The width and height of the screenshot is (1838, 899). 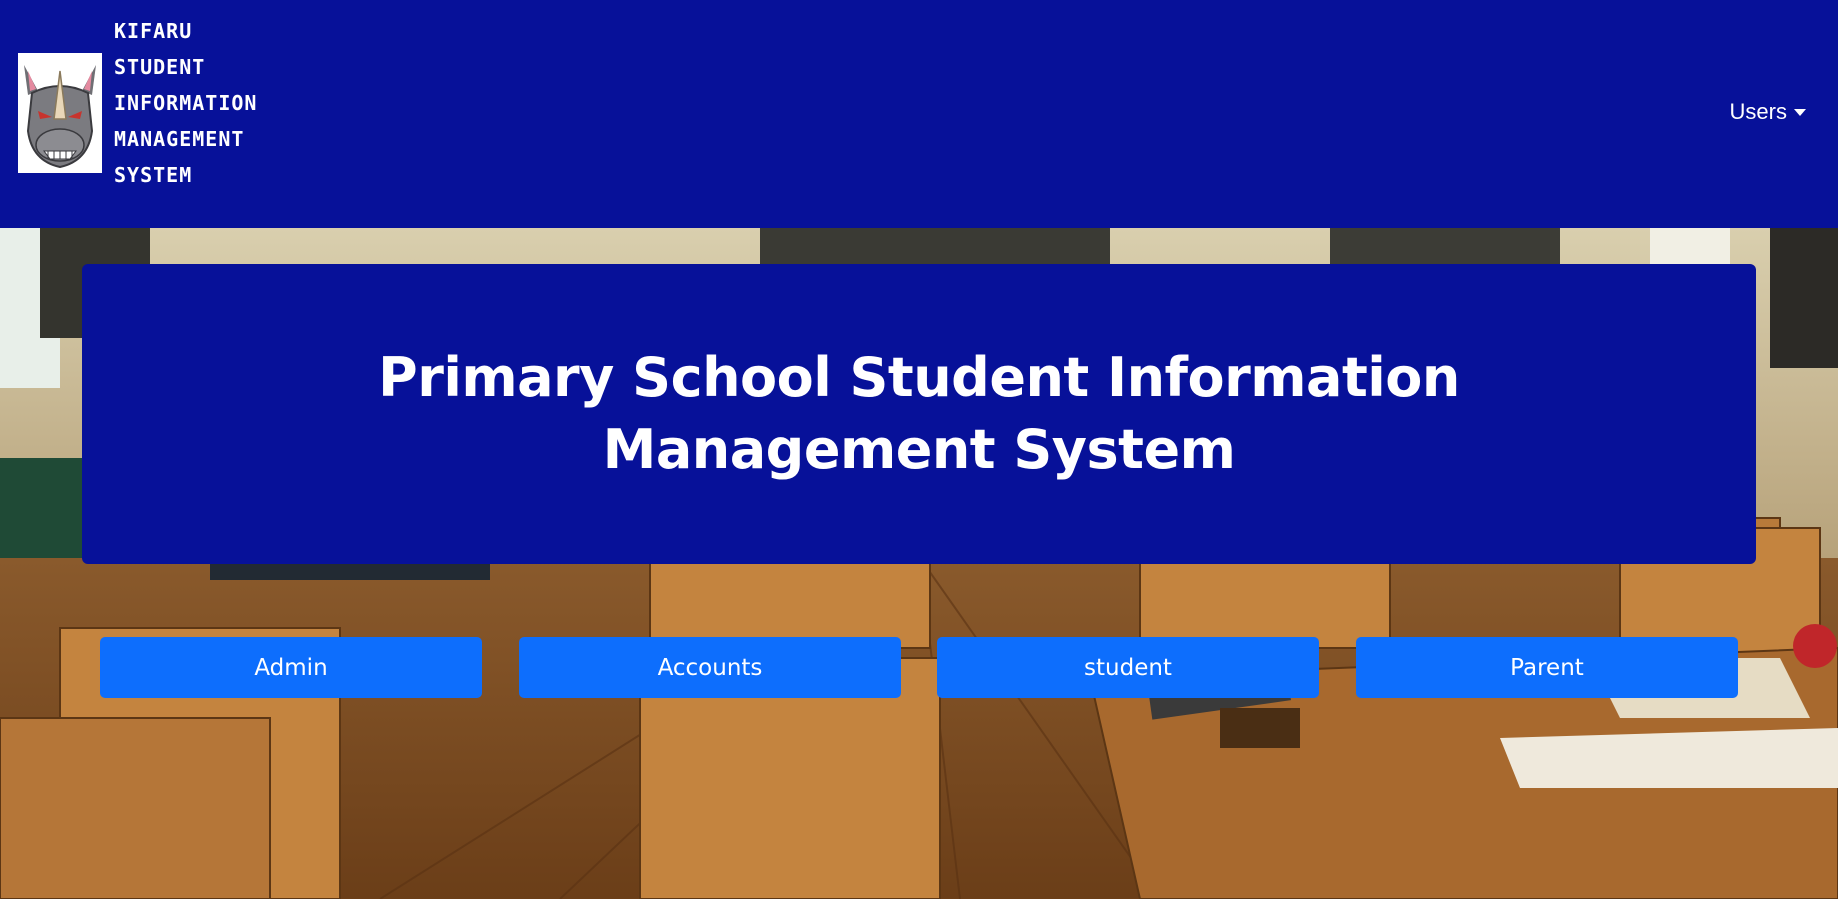 I want to click on parent-button: Parent, so click(x=1547, y=667).